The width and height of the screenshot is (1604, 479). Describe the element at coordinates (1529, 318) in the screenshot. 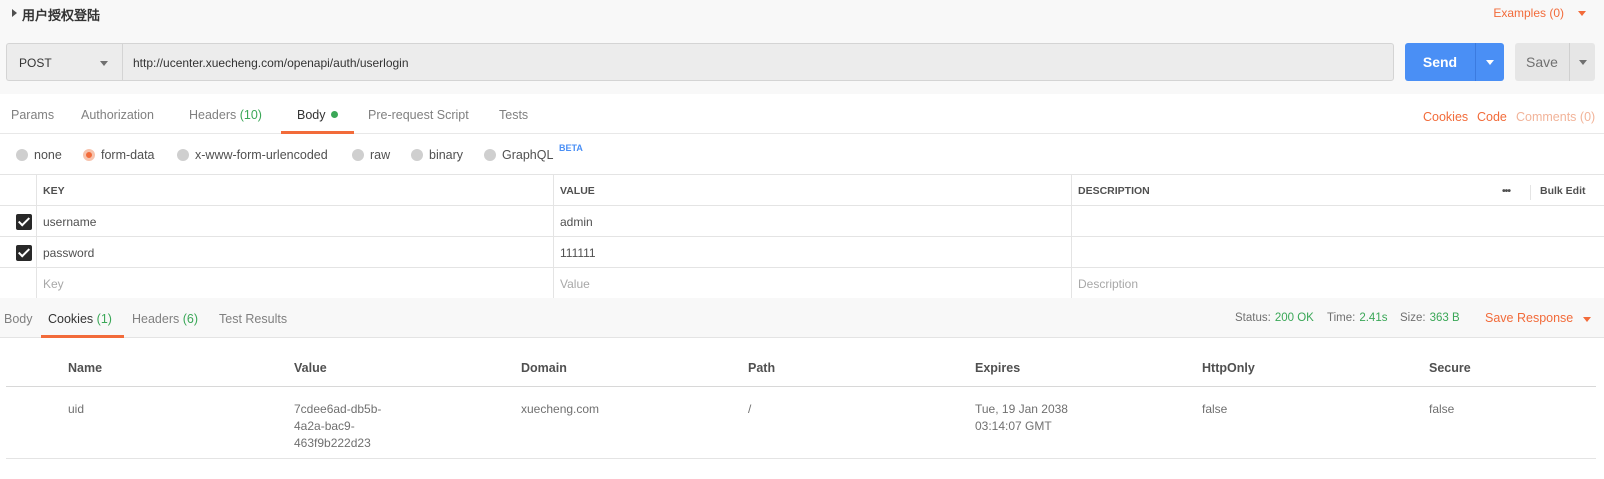

I see `save-response-button: Save Response` at that location.